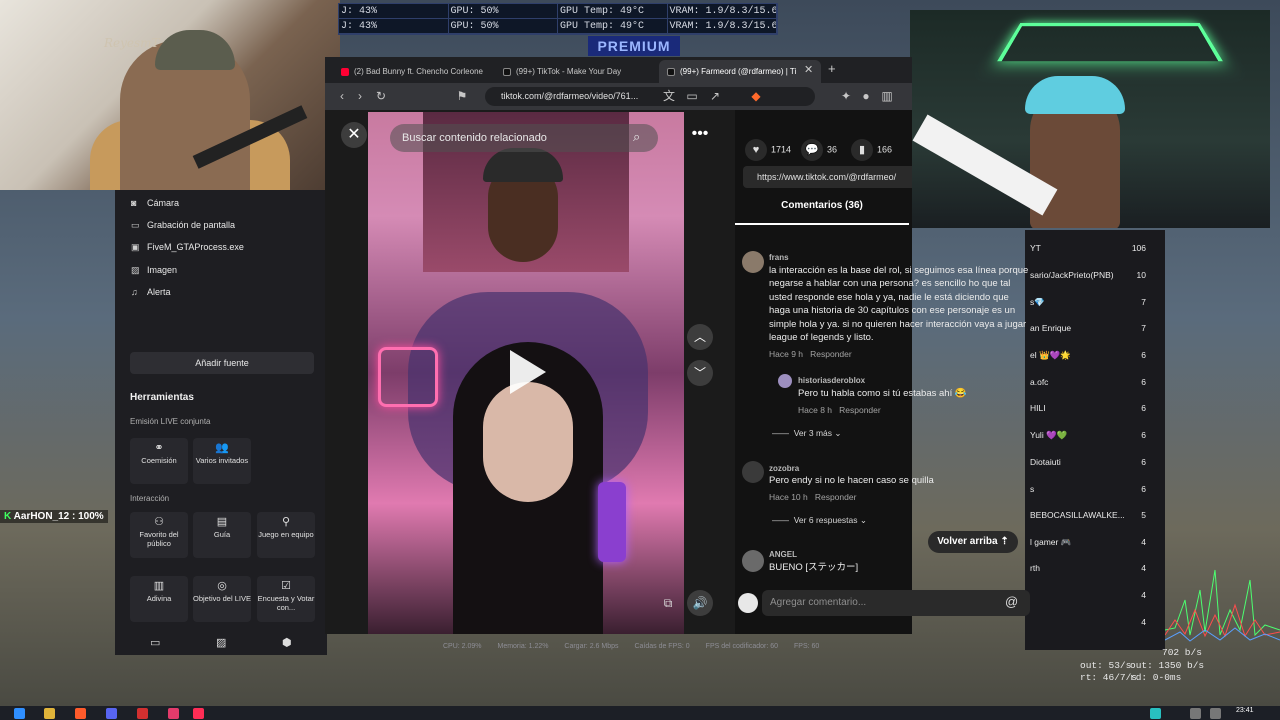 The height and width of the screenshot is (720, 1280). Describe the element at coordinates (183, 225) in the screenshot. I see `source-screen: ▭ Grabación de pantalla` at that location.